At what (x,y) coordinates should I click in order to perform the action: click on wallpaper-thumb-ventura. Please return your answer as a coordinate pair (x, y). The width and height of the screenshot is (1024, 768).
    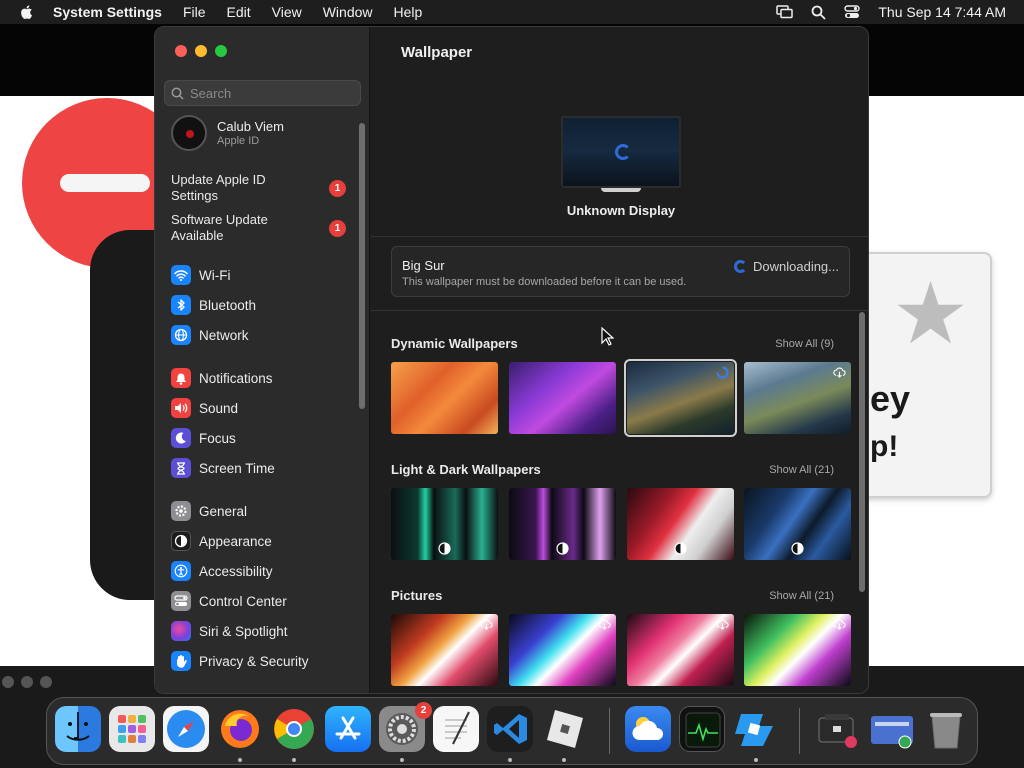
    Looking at the image, I should click on (444, 398).